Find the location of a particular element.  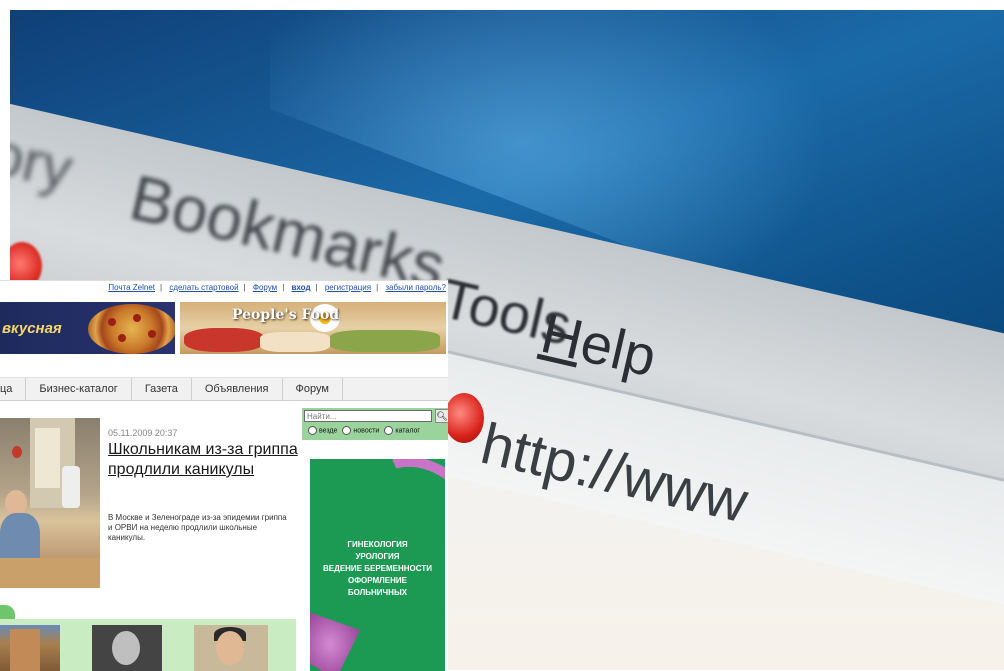

search-scope-options: везде новости каталог is located at coordinates (378, 430).